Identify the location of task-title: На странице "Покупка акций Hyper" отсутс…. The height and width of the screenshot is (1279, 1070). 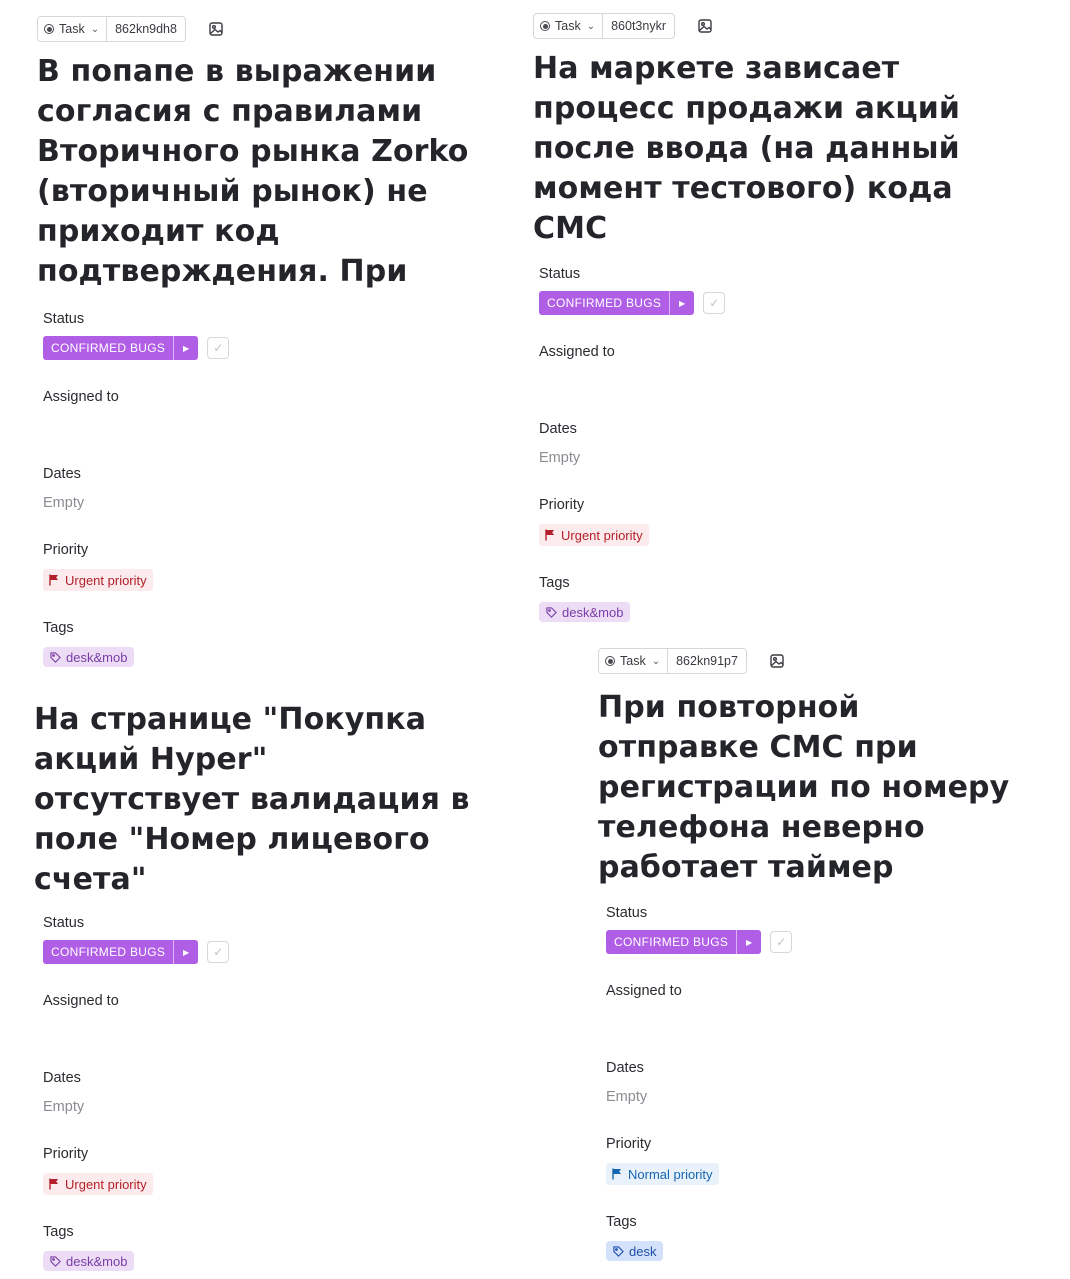
(254, 800).